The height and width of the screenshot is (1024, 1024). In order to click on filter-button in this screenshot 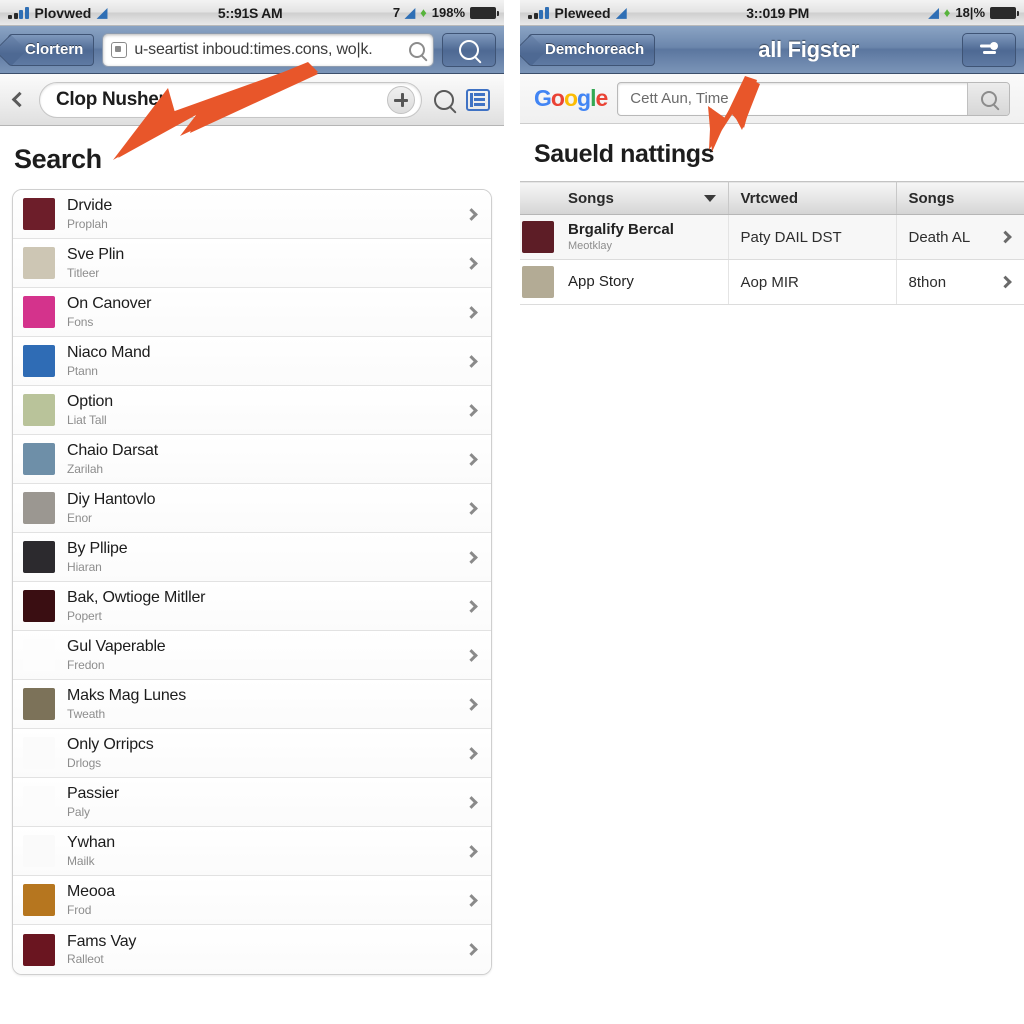, I will do `click(989, 49)`.